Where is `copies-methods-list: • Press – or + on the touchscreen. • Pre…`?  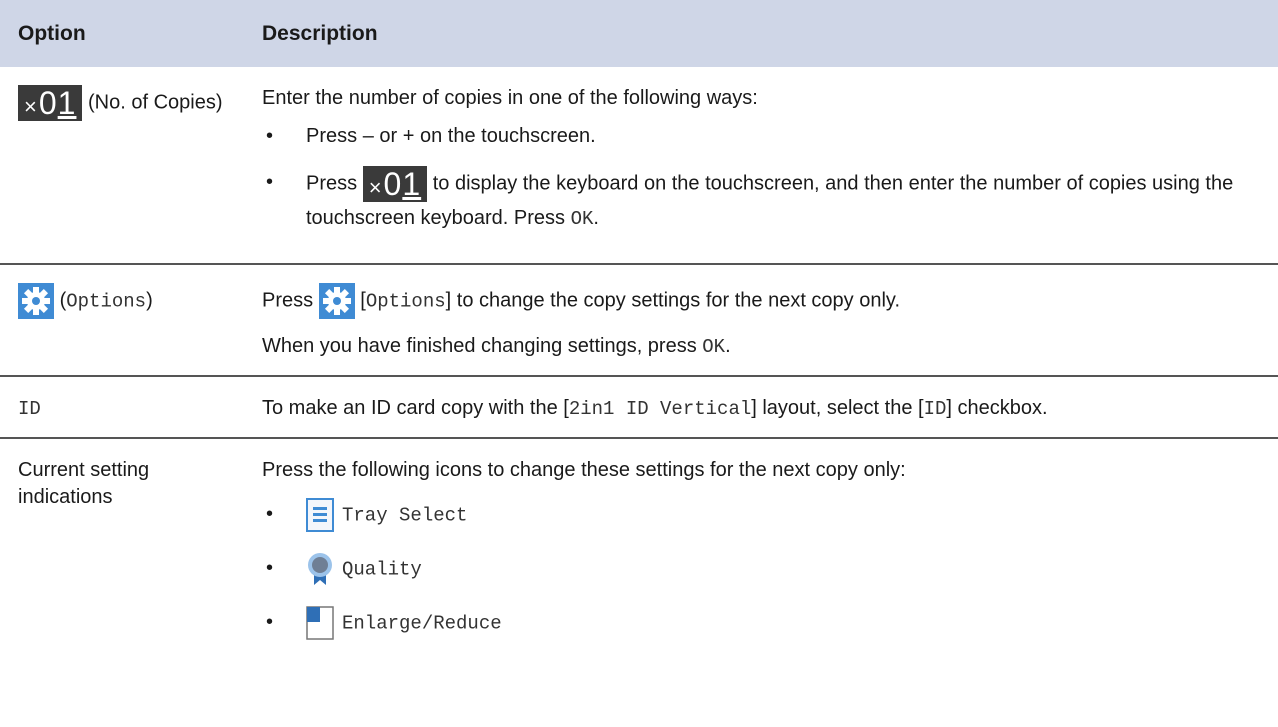
copies-methods-list: • Press – or + on the touchscreen. • Pre… is located at coordinates (760, 177).